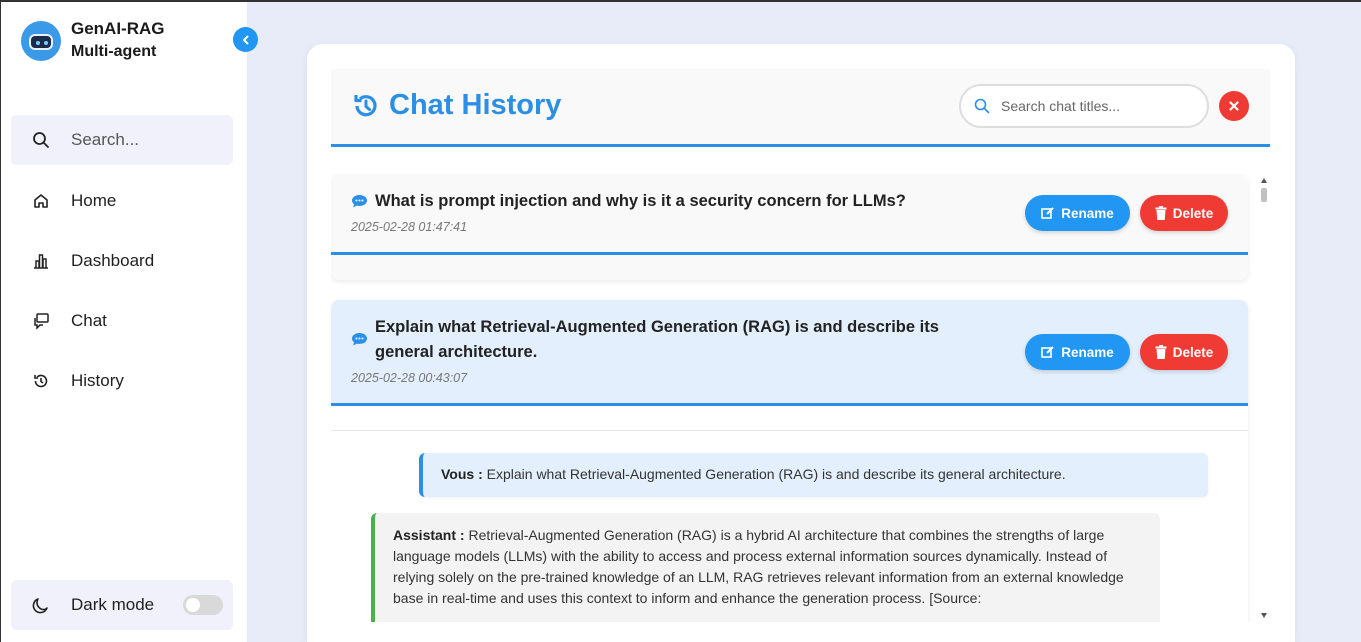 The height and width of the screenshot is (642, 1361). What do you see at coordinates (40, 606) in the screenshot?
I see `moon-icon` at bounding box center [40, 606].